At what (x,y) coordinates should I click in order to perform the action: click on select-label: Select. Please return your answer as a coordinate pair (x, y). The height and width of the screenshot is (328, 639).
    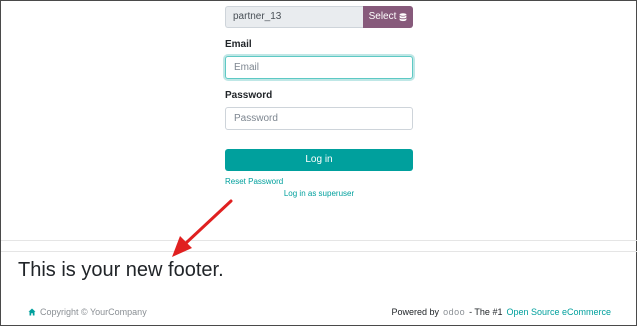
    Looking at the image, I should click on (382, 16).